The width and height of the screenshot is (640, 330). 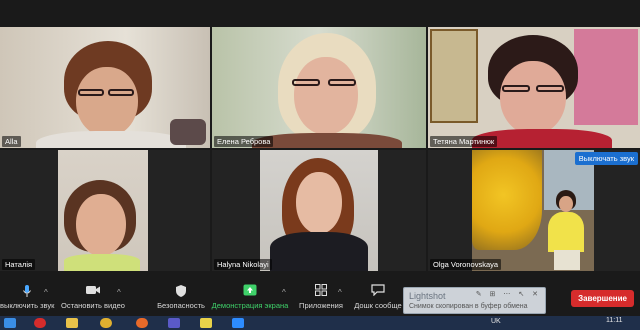 What do you see at coordinates (238, 323) in the screenshot?
I see `zoom-icon` at bounding box center [238, 323].